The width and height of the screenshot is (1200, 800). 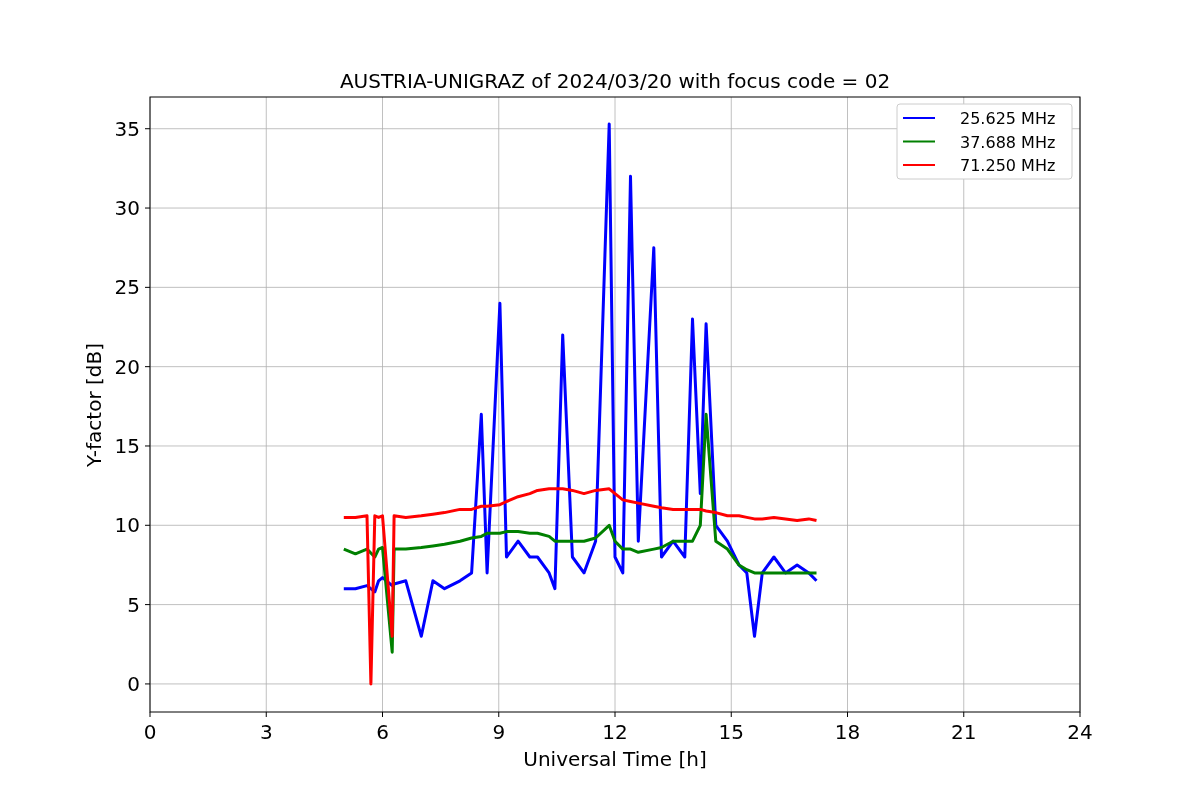 I want to click on legend-label: 37.688 MHz, so click(x=1008, y=142).